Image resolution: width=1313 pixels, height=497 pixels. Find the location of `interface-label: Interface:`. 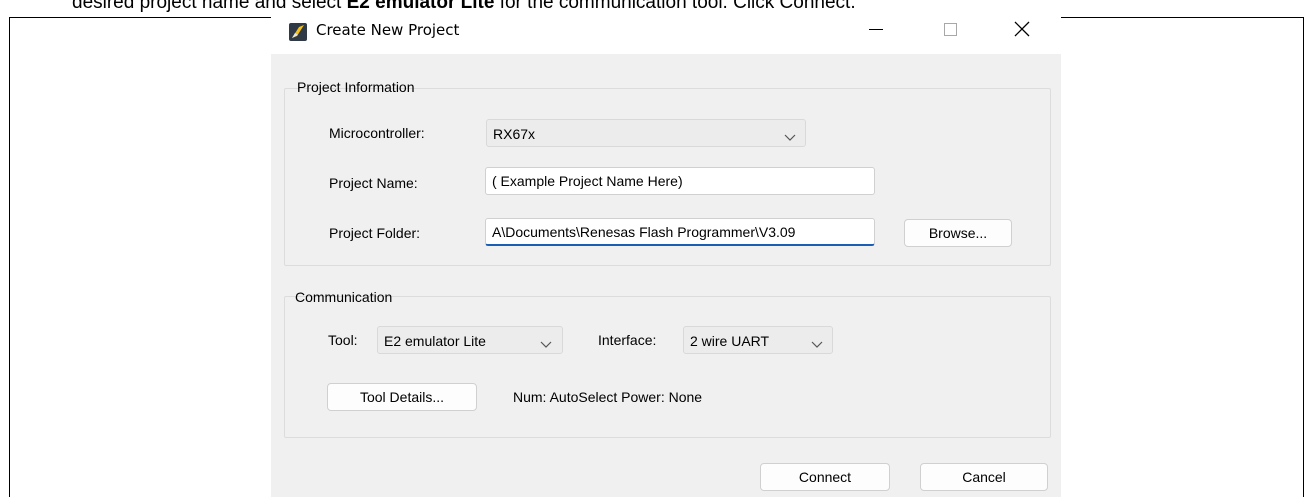

interface-label: Interface: is located at coordinates (627, 340).